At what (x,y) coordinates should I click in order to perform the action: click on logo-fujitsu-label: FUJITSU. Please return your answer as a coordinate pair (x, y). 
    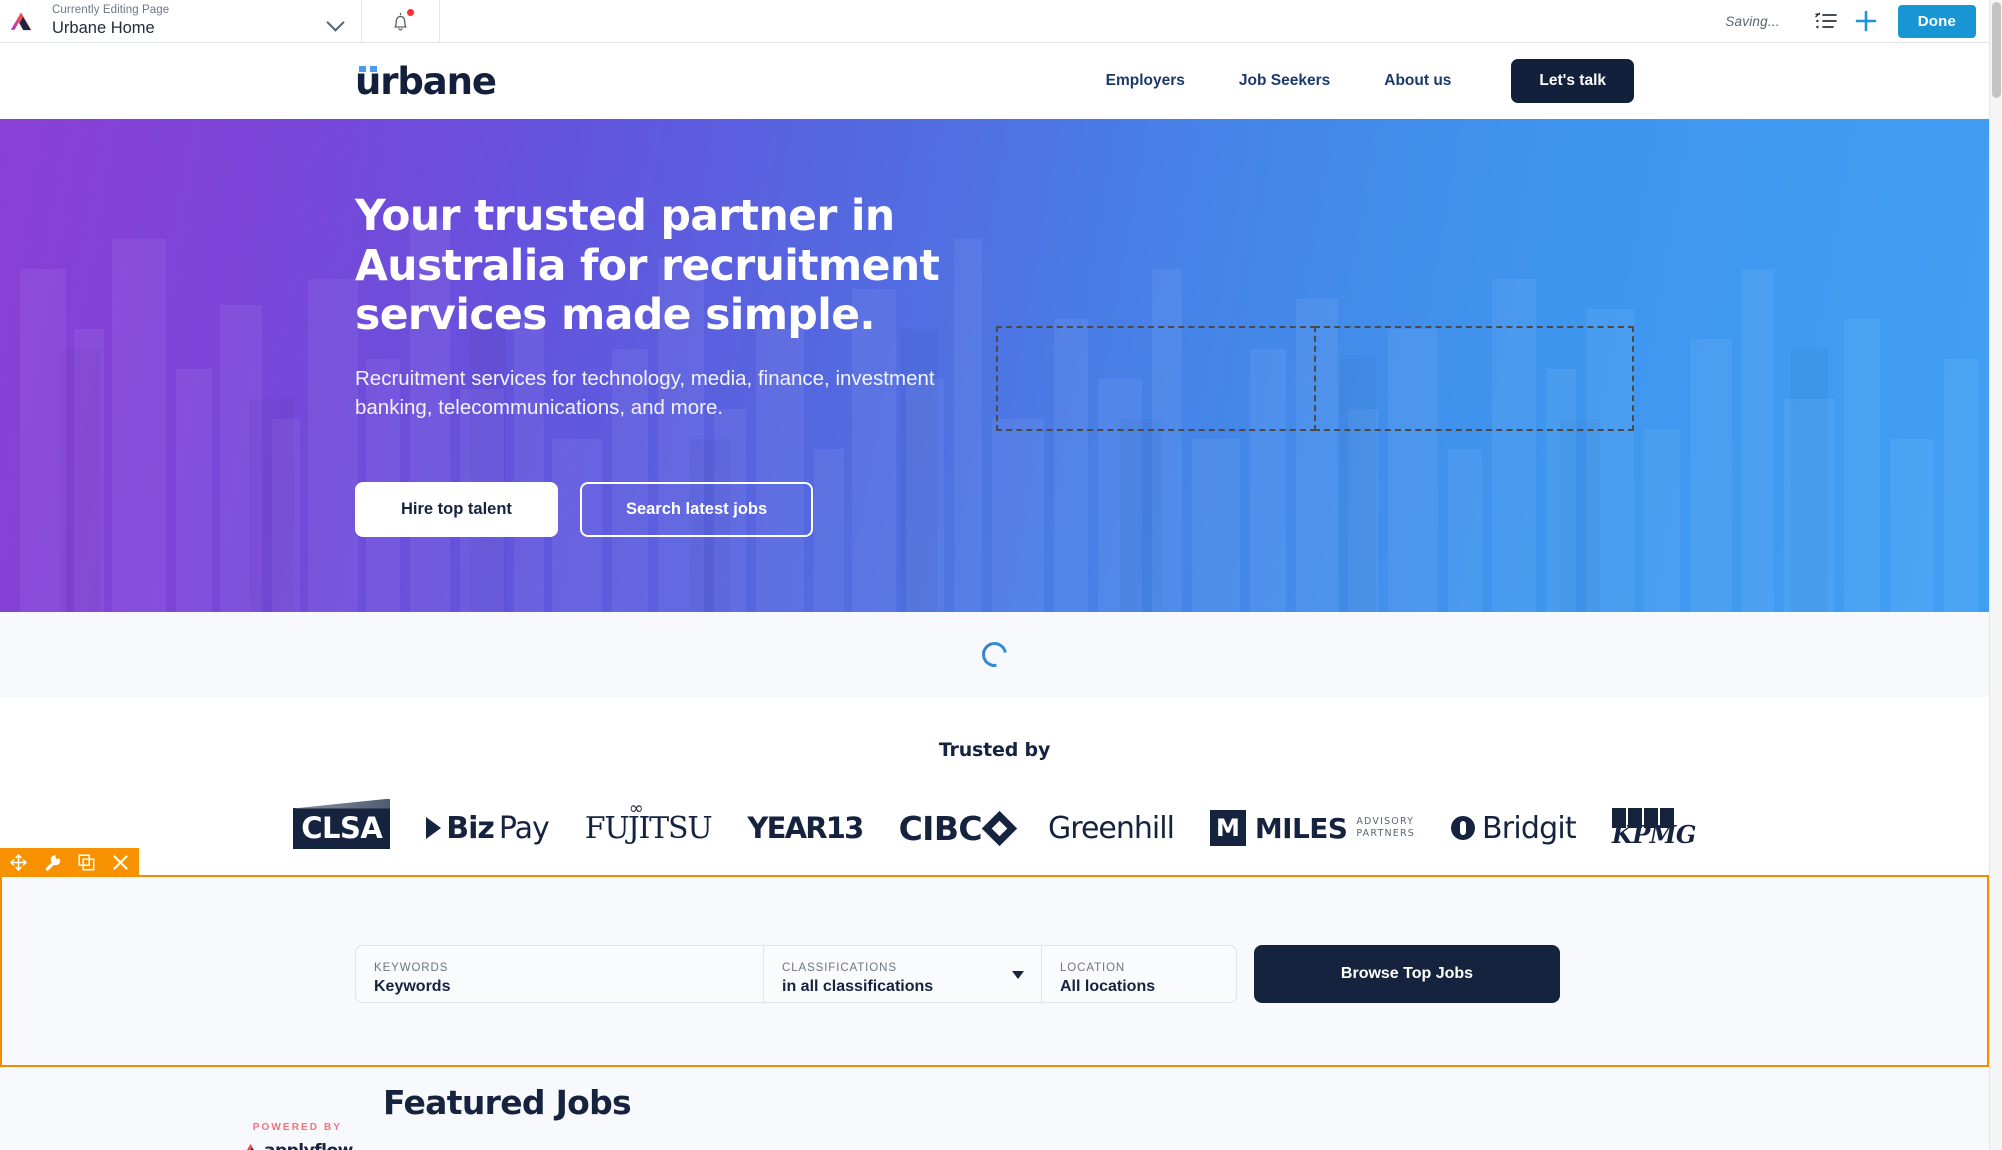
    Looking at the image, I should click on (648, 828).